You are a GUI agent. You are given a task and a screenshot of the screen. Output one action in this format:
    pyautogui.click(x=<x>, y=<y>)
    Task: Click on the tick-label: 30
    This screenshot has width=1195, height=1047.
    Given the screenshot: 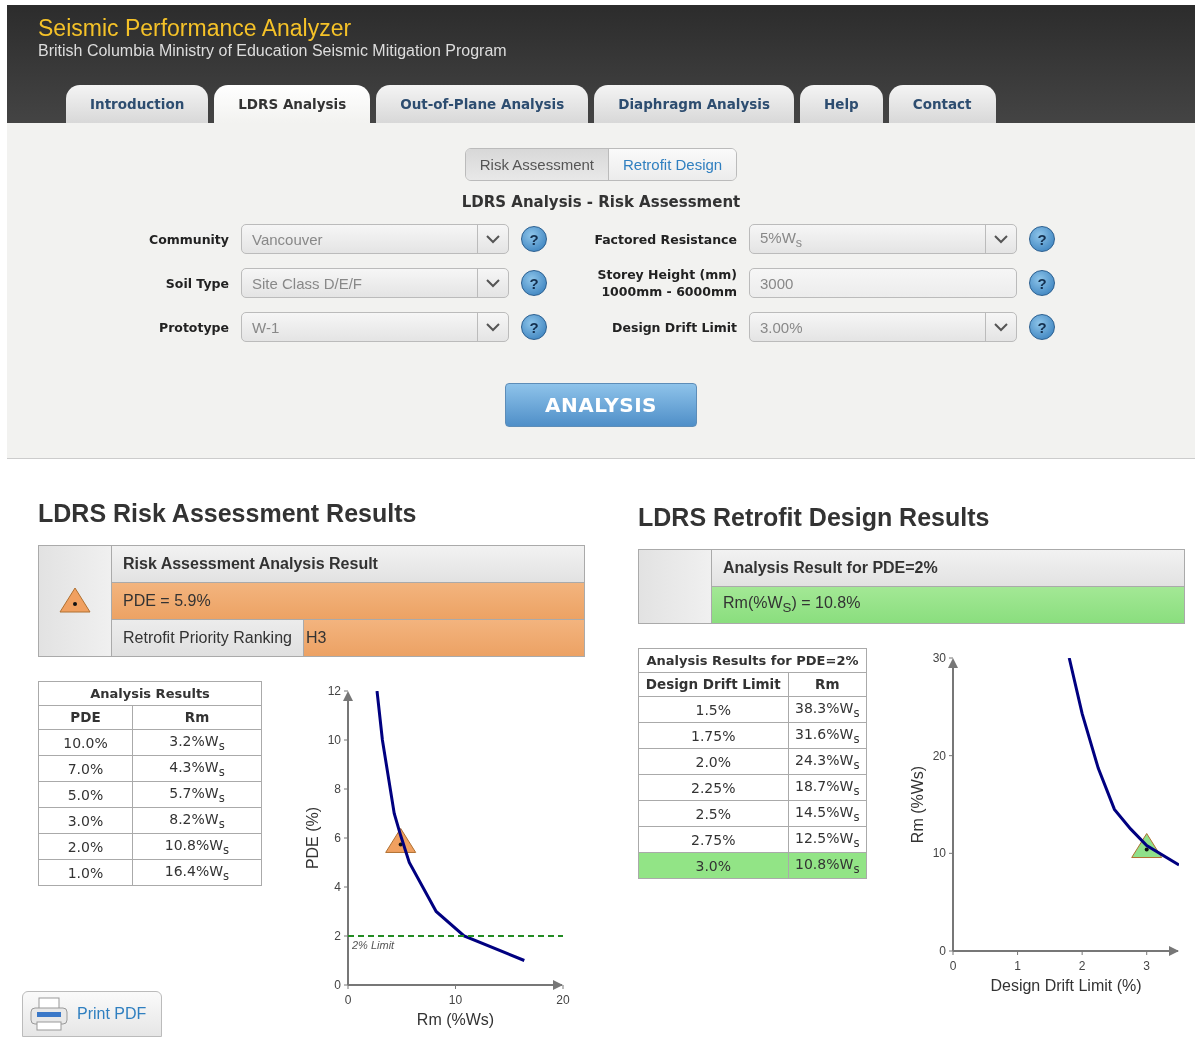 What is the action you would take?
    pyautogui.click(x=939, y=658)
    